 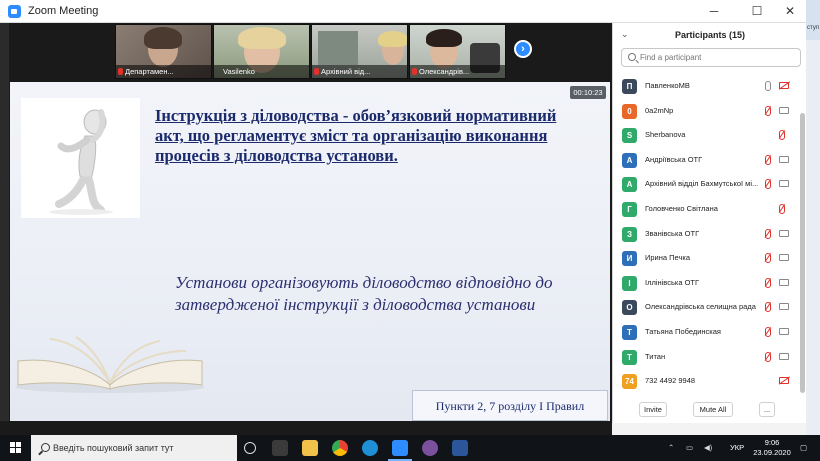 I want to click on language-indicator: УКР, so click(x=737, y=447).